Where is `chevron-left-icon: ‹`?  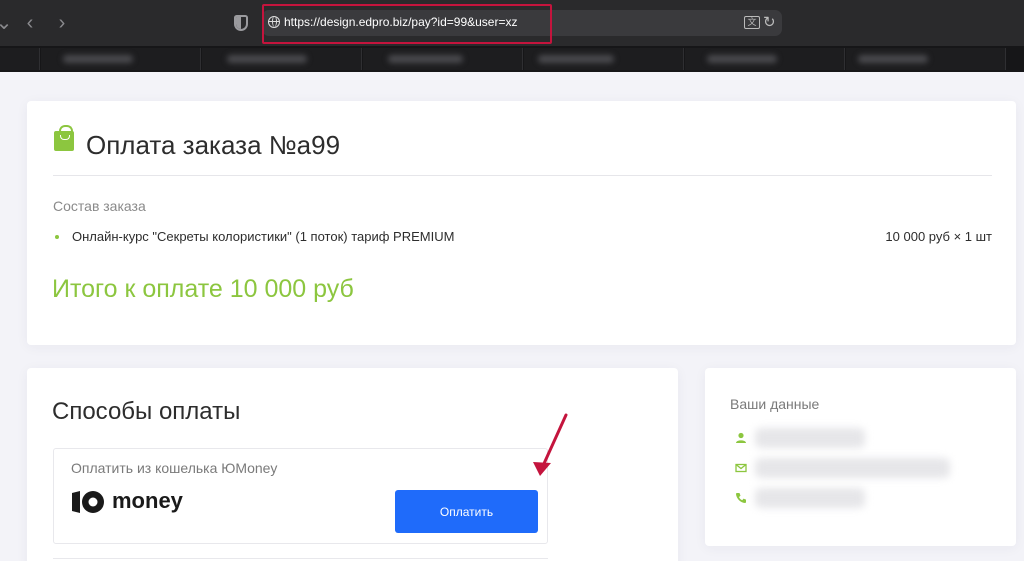
chevron-left-icon: ‹ is located at coordinates (30, 23).